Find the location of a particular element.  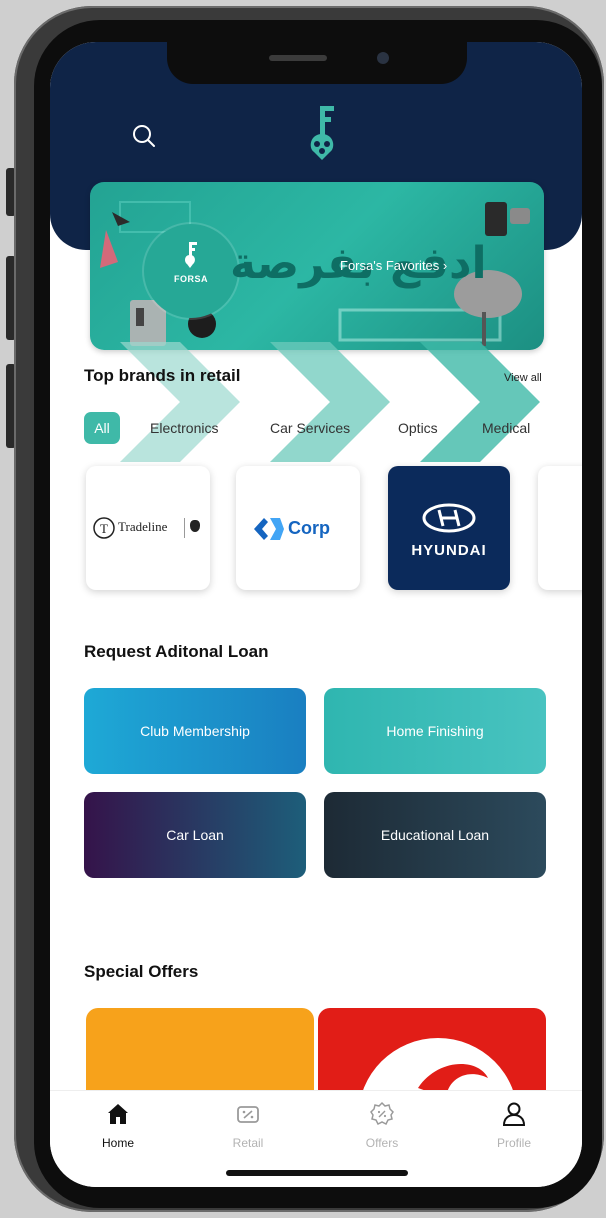

brand-card-corp: Corp is located at coordinates (298, 528).